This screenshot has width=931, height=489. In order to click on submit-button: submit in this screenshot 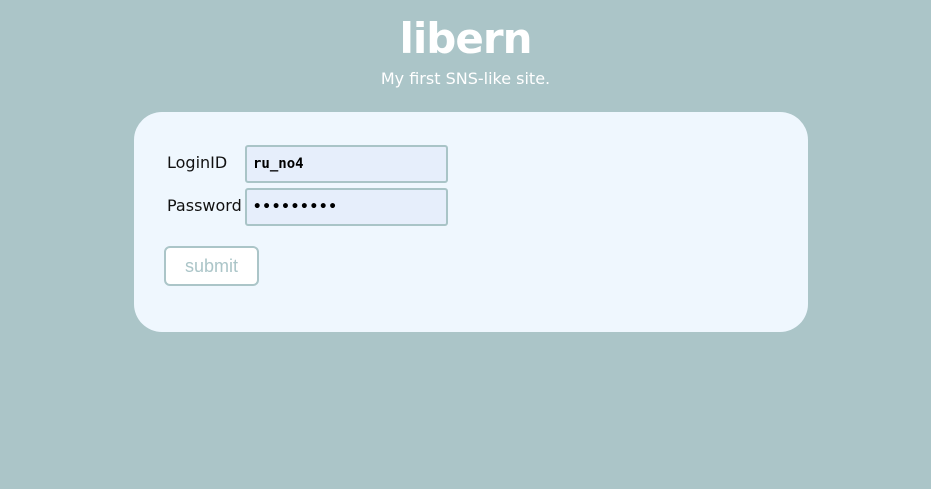, I will do `click(211, 266)`.